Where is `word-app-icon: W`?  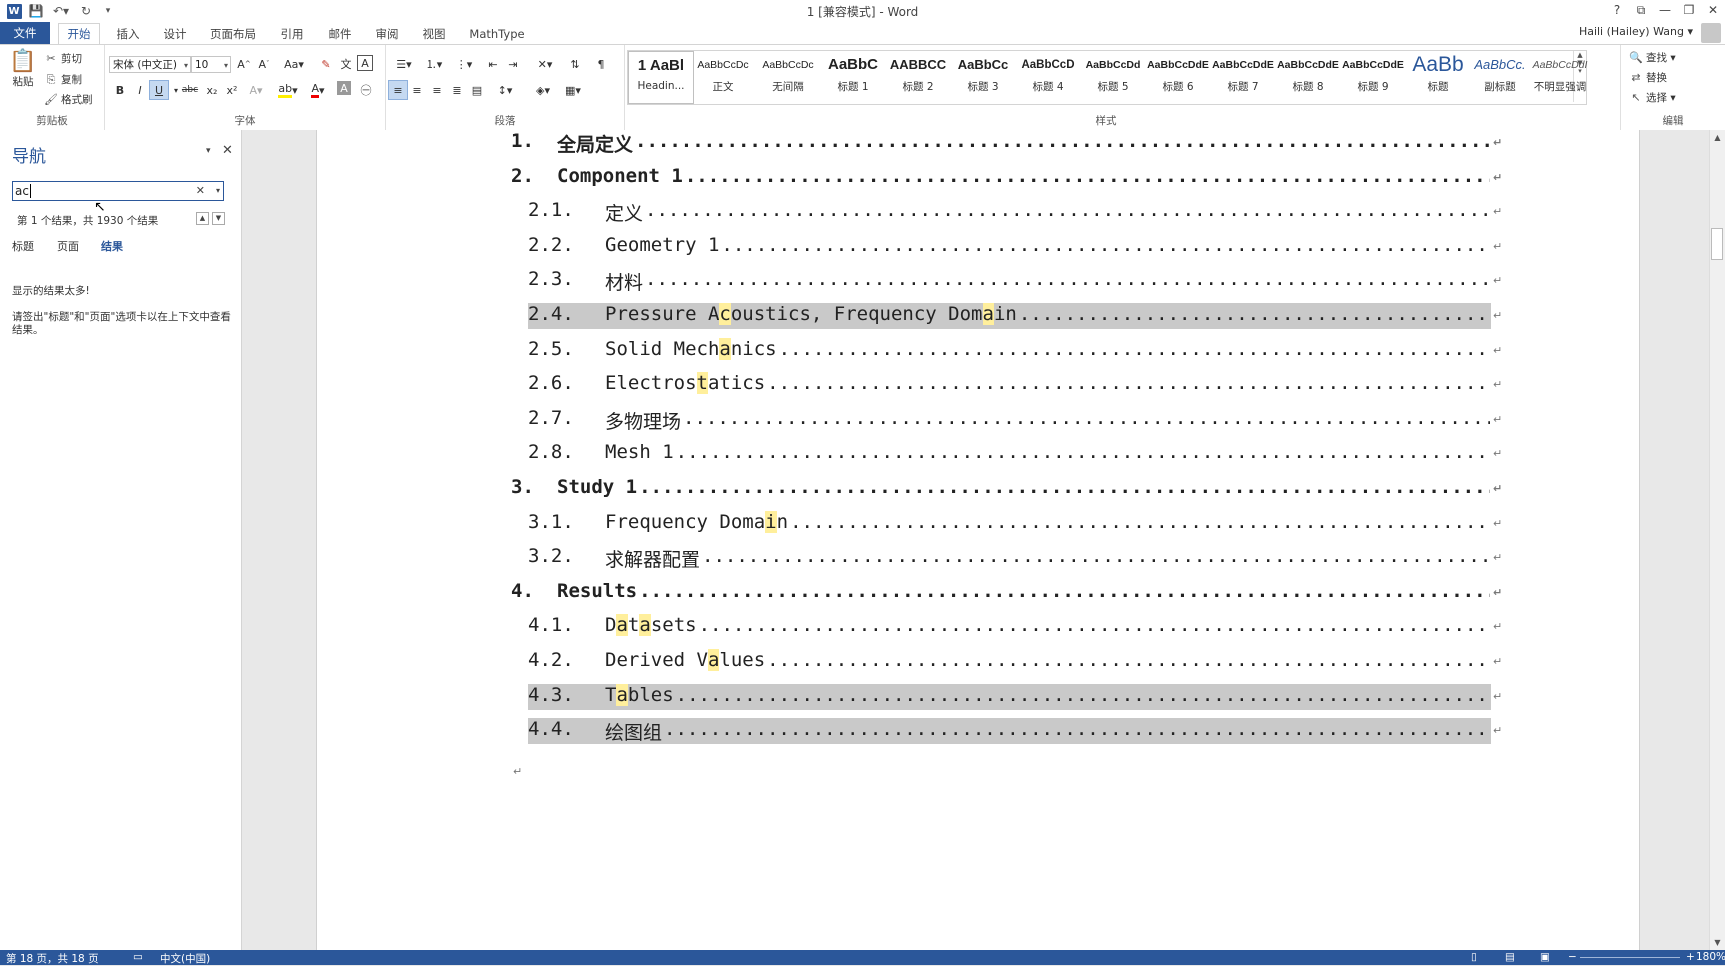
word-app-icon: W is located at coordinates (14, 11).